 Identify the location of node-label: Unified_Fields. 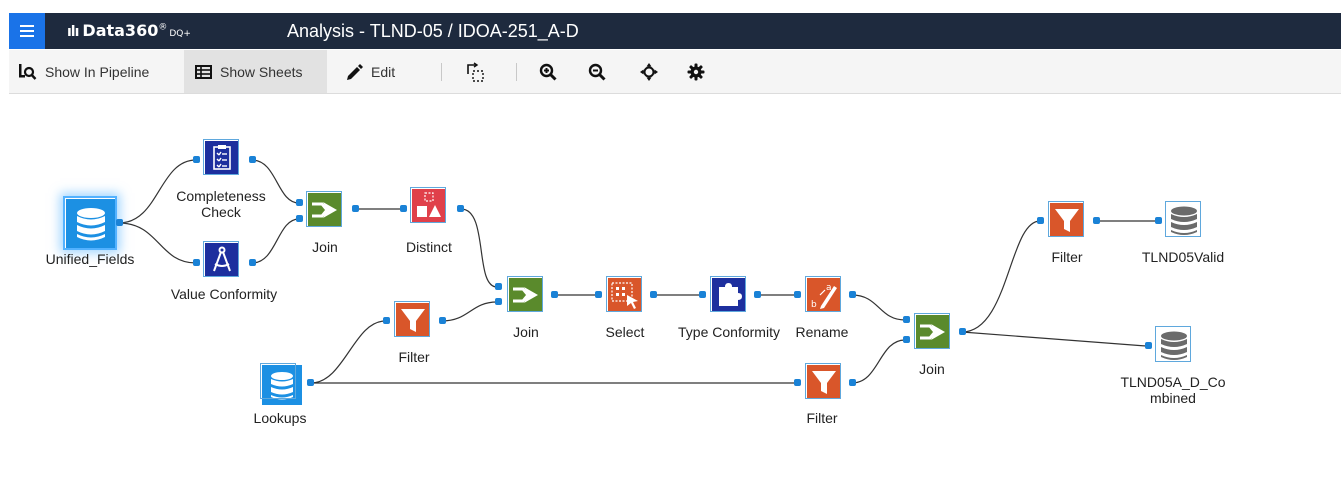
(90, 259).